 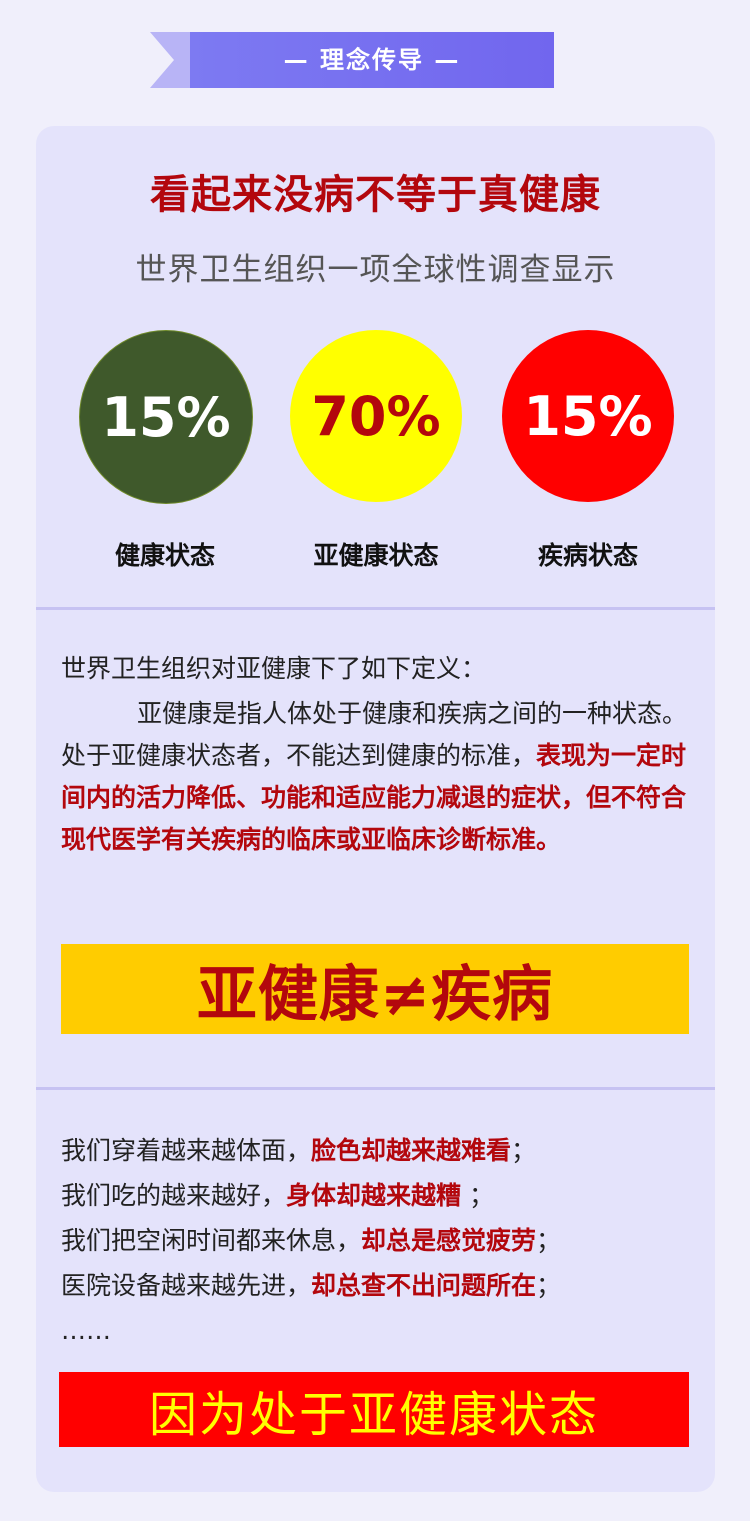 I want to click on stat-circle-subhealthy: 70%, so click(x=376, y=416).